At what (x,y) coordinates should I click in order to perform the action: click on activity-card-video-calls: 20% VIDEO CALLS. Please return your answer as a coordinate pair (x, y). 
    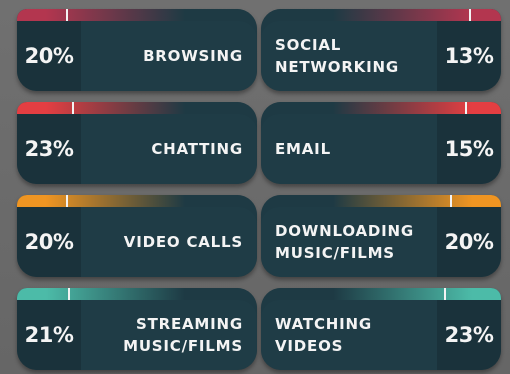
    Looking at the image, I should click on (137, 236).